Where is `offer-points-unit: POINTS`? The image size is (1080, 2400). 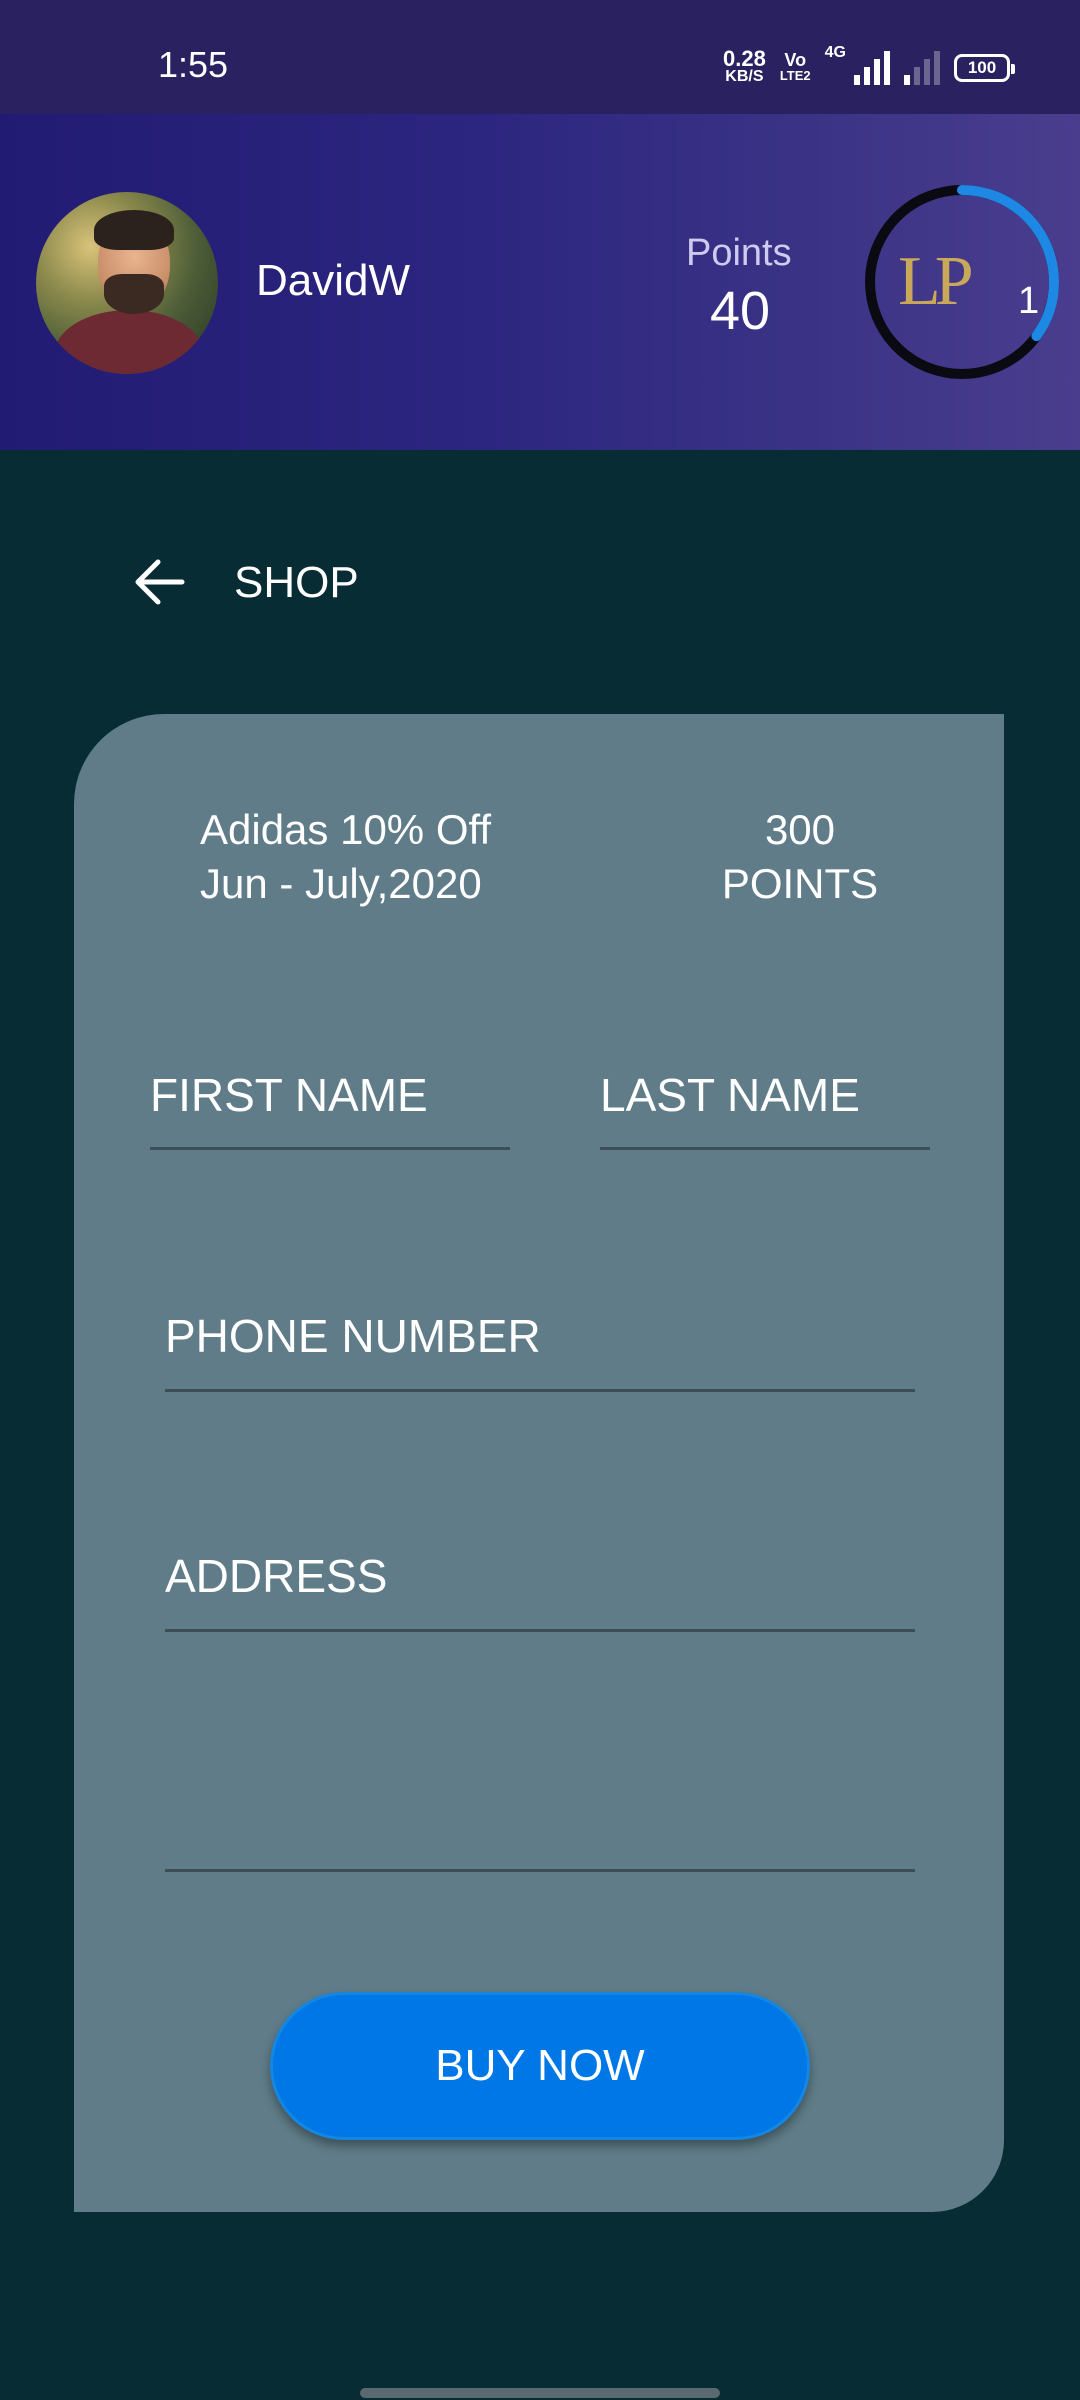
offer-points-unit: POINTS is located at coordinates (800, 883).